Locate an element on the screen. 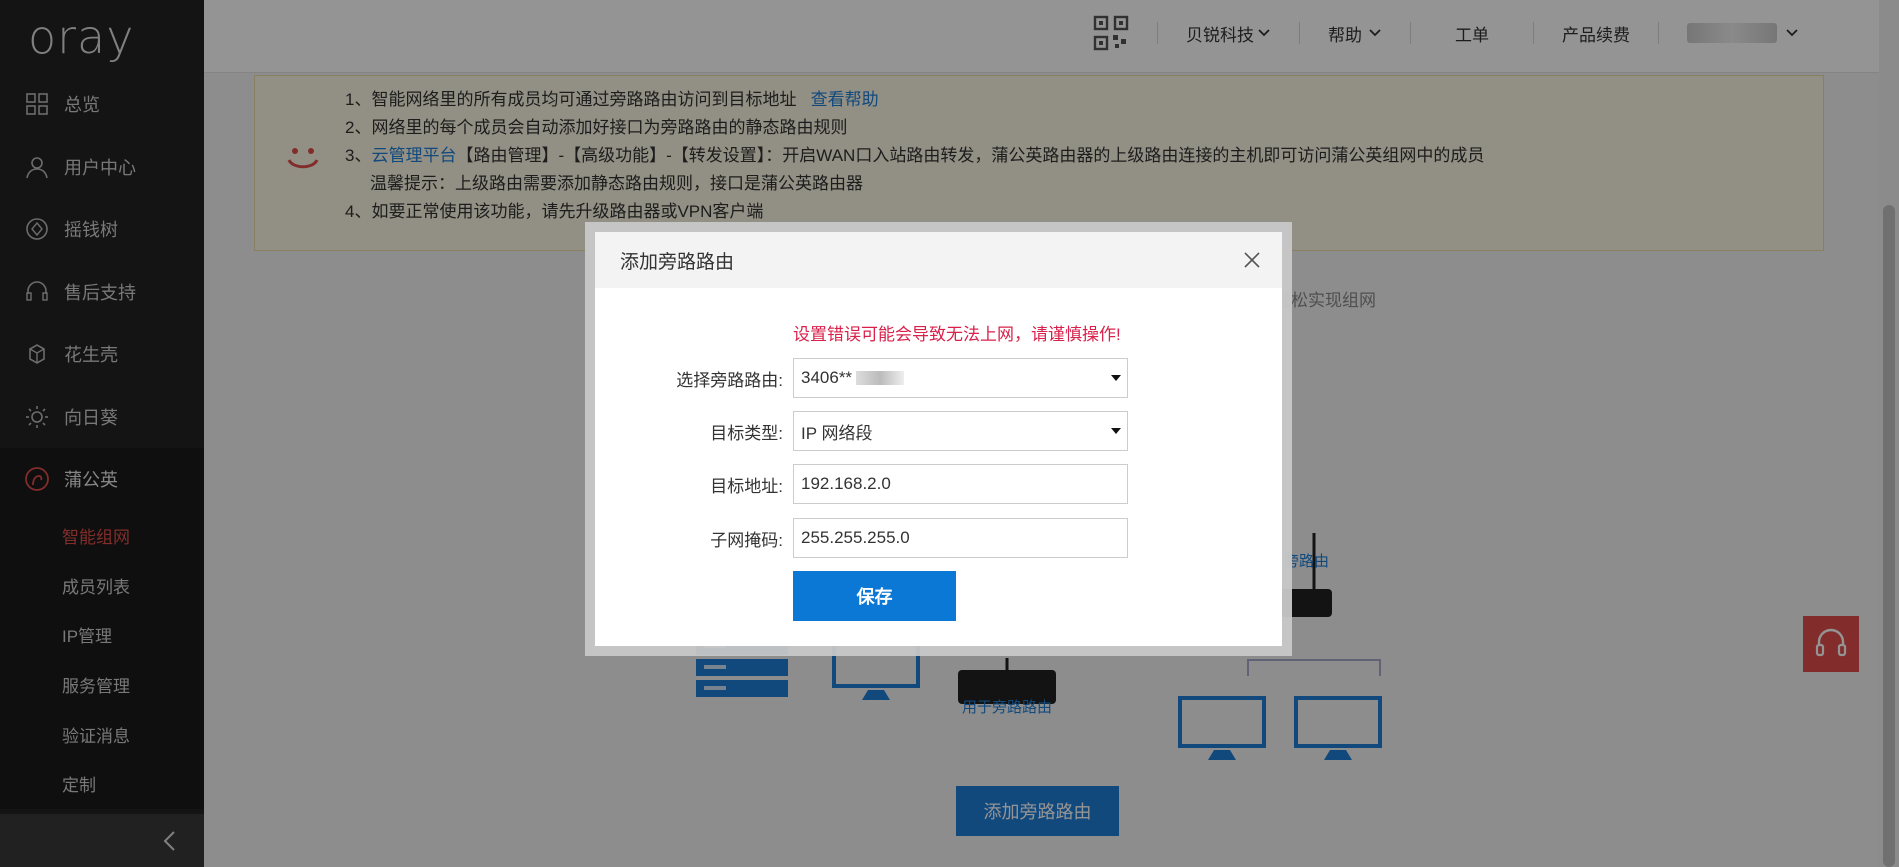  target-address-input: 192.168.2.0 is located at coordinates (960, 484).